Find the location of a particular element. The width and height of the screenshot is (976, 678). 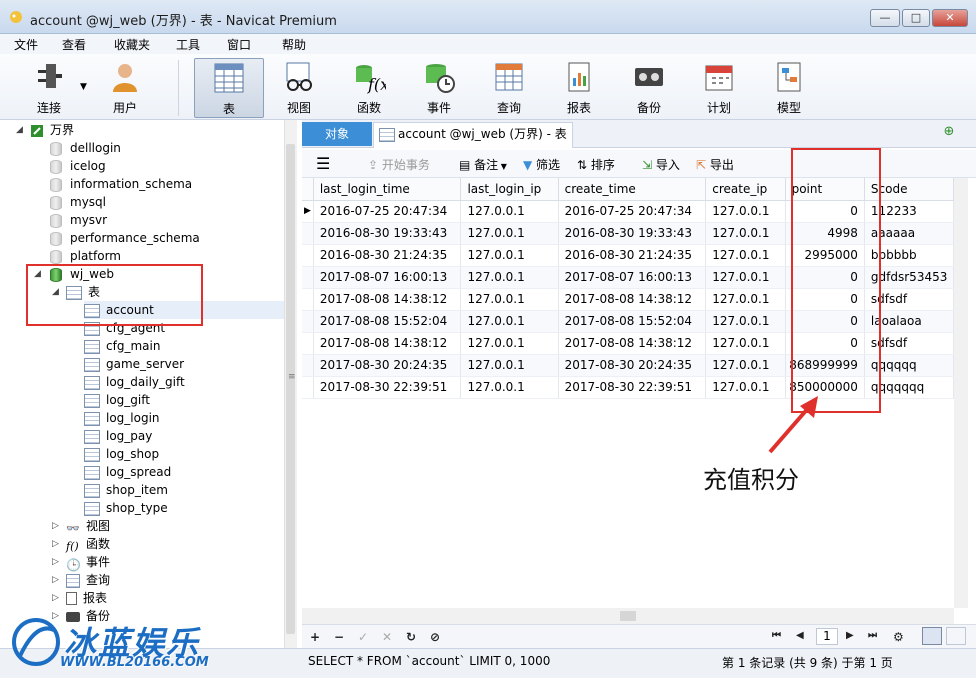

menu-hamburger-icon: ☰ is located at coordinates (323, 163).